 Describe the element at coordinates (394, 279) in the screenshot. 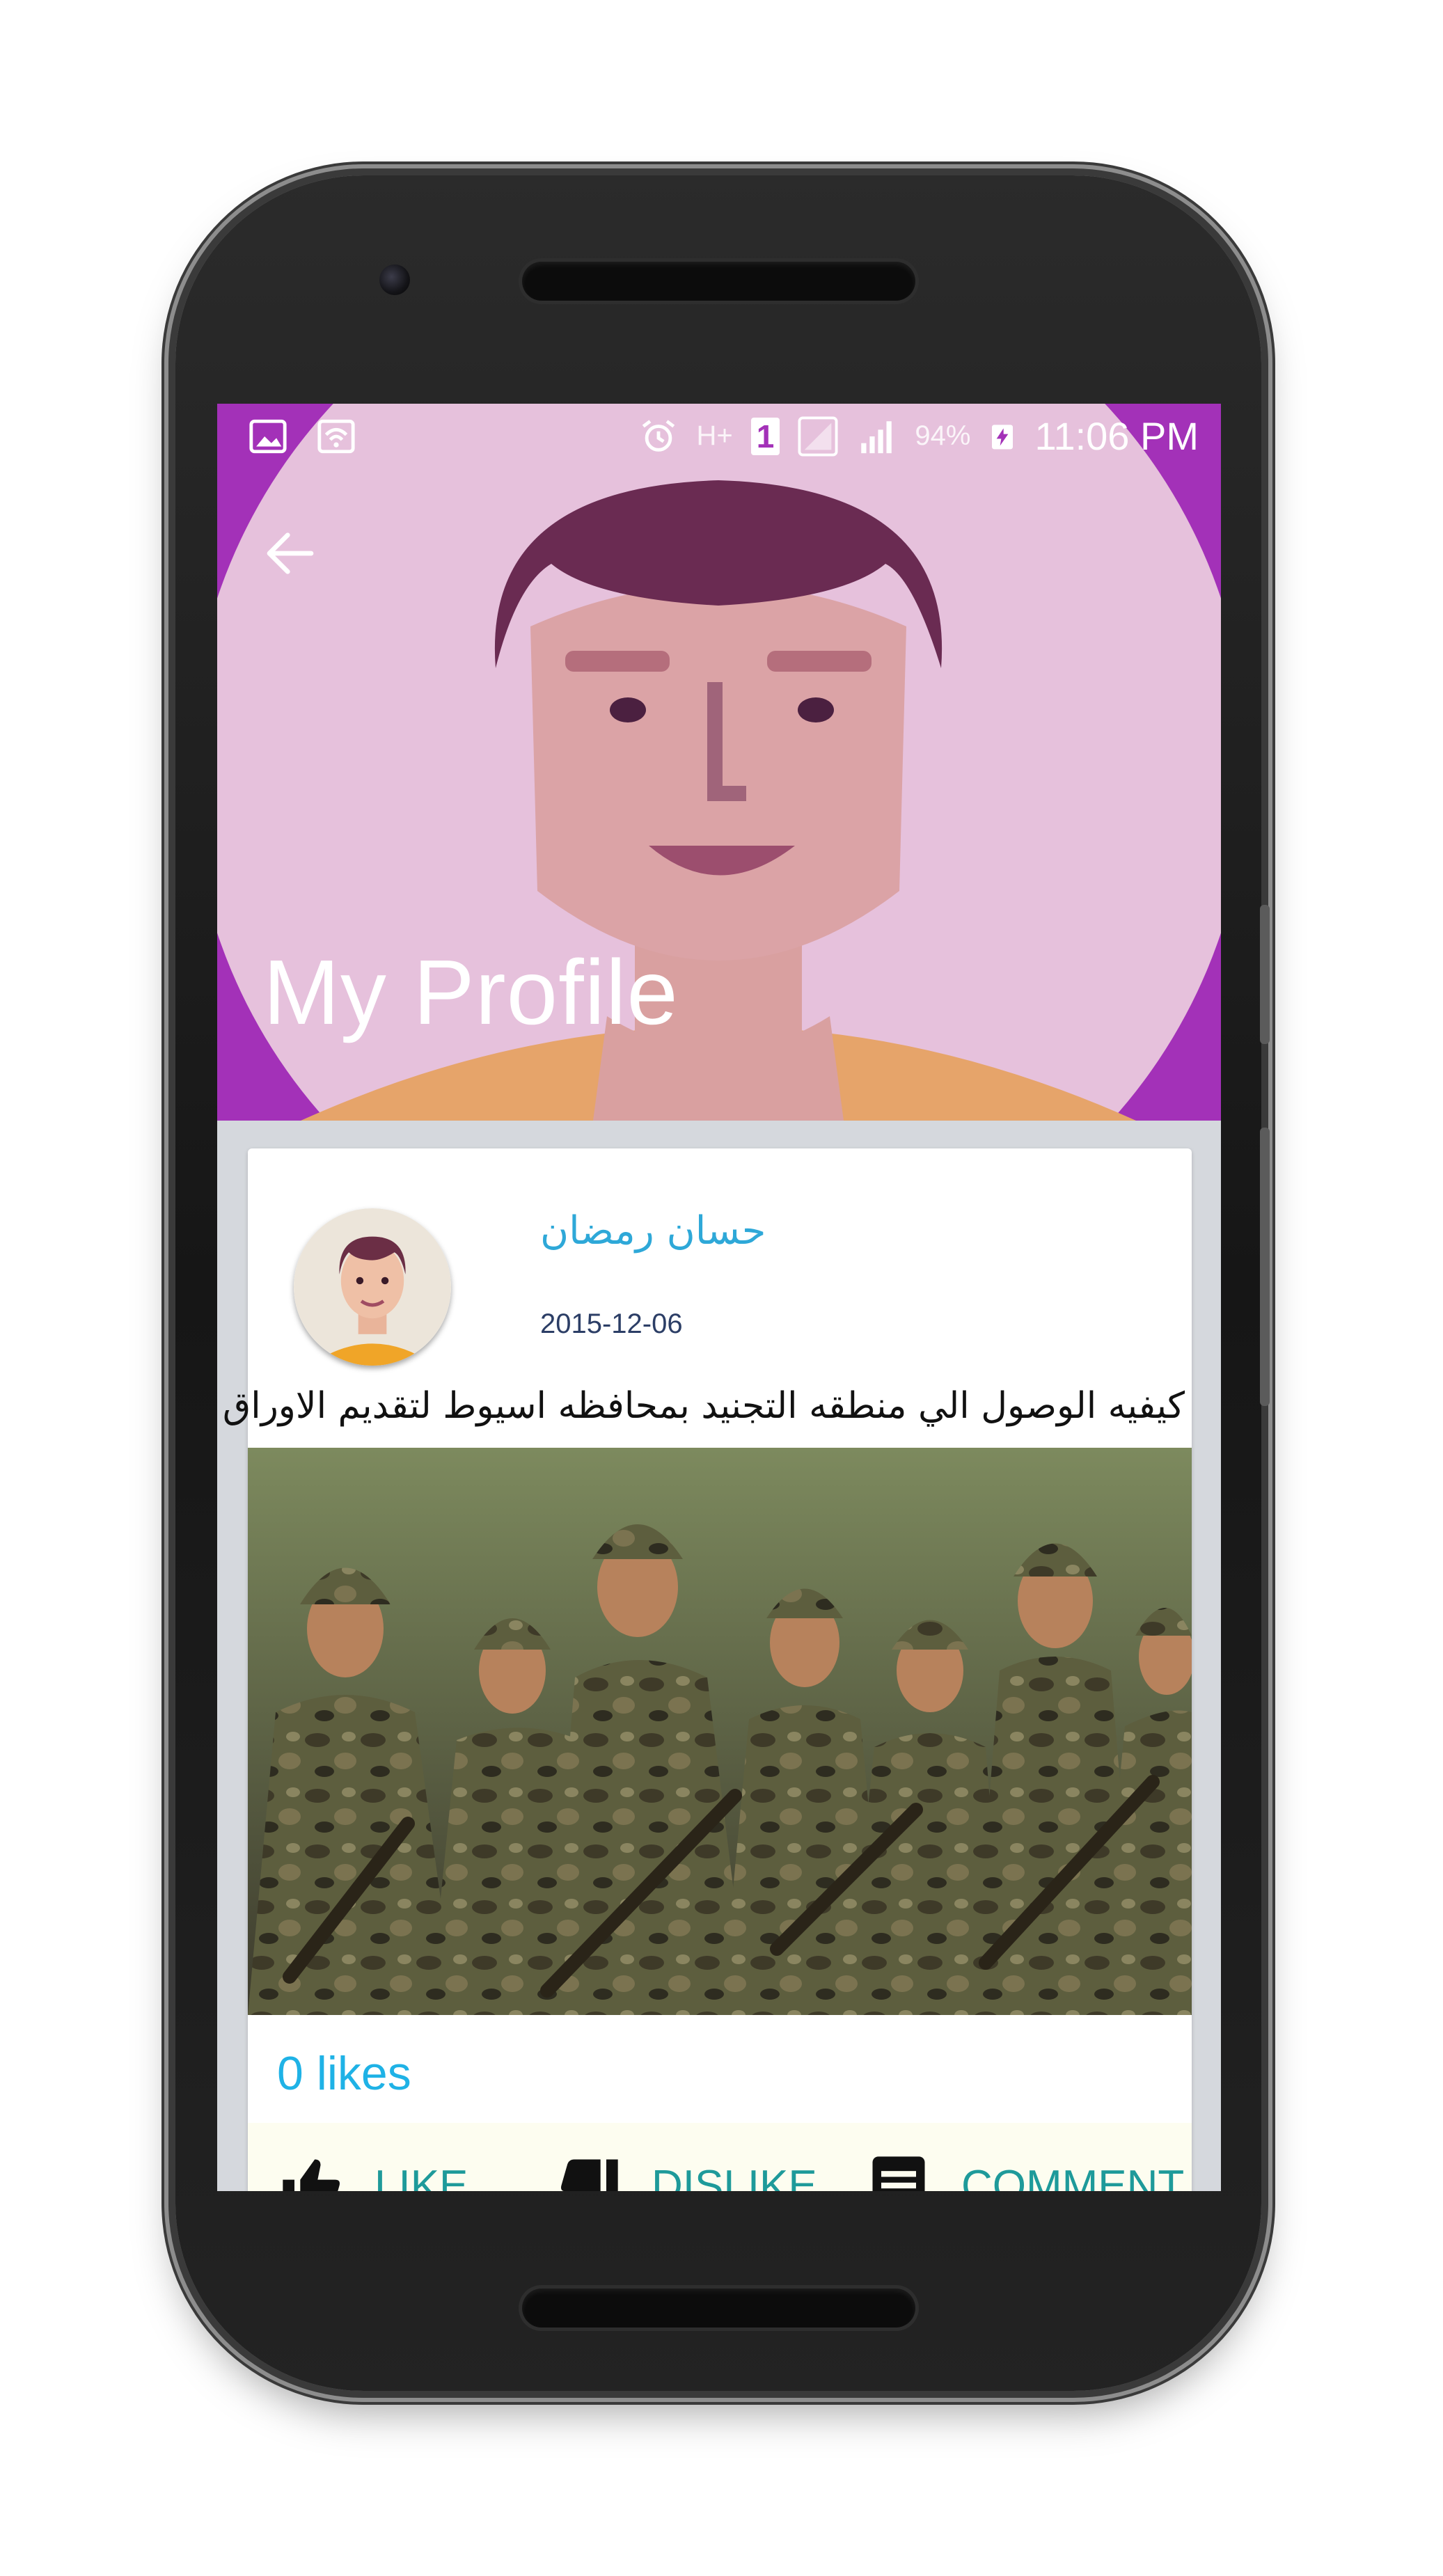

I see `front-camera` at that location.